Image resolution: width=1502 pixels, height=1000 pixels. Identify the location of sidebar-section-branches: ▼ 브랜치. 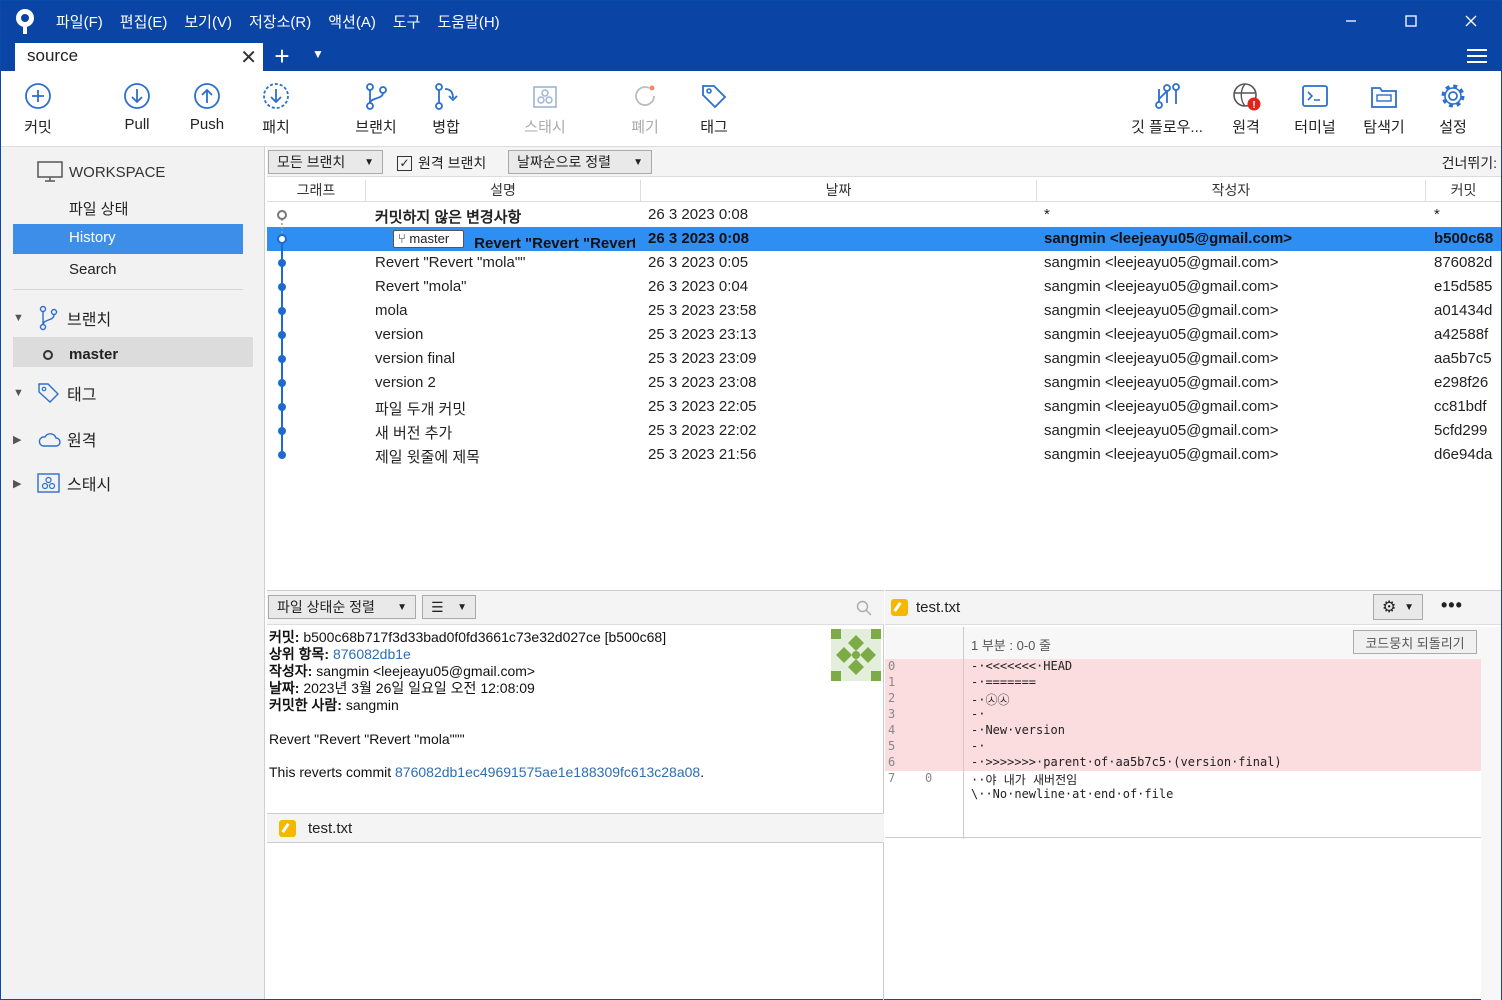
(62, 318).